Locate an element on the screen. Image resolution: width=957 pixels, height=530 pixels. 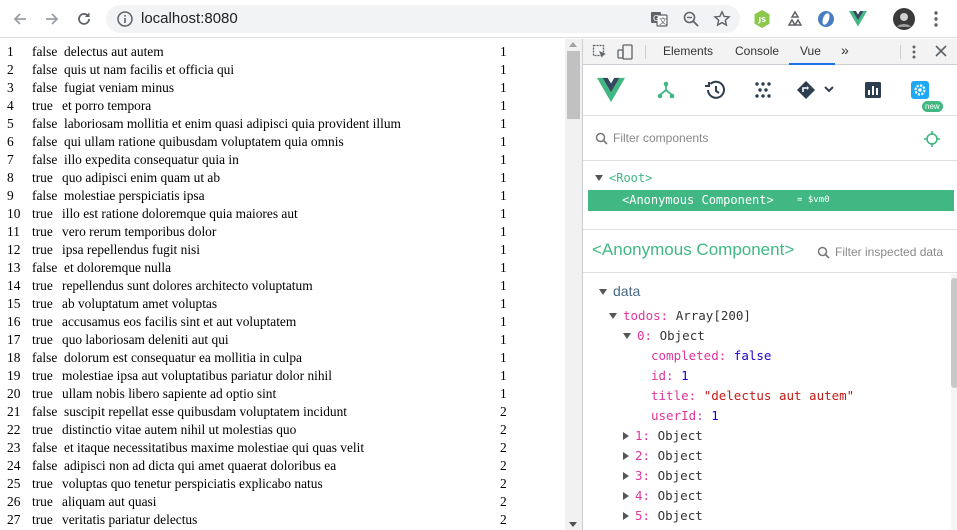
close-icon is located at coordinates (941, 52).